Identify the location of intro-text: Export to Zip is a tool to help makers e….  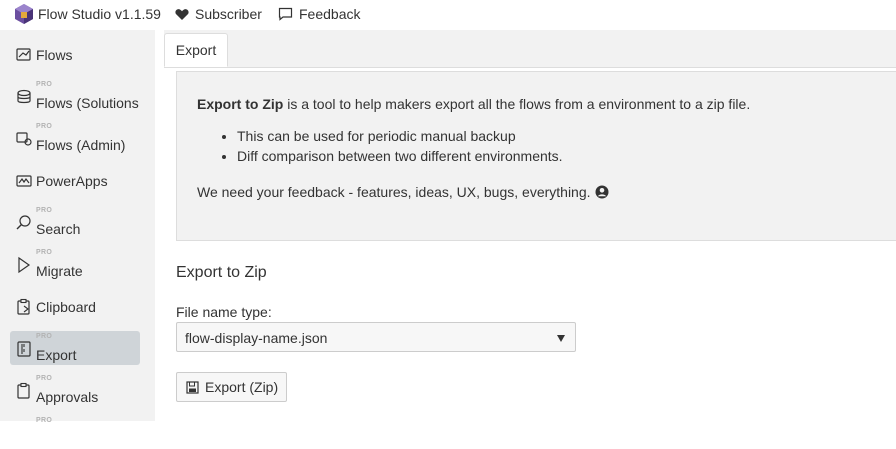
(473, 104).